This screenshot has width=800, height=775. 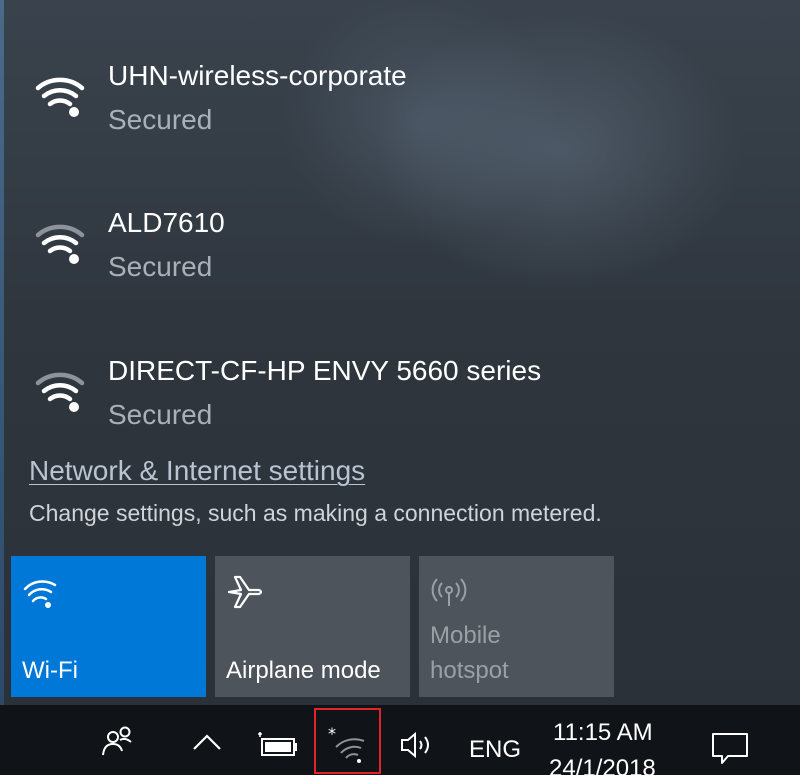 I want to click on taskbar: * ENG 11:15 AM 24/1/2018, so click(x=400, y=740).